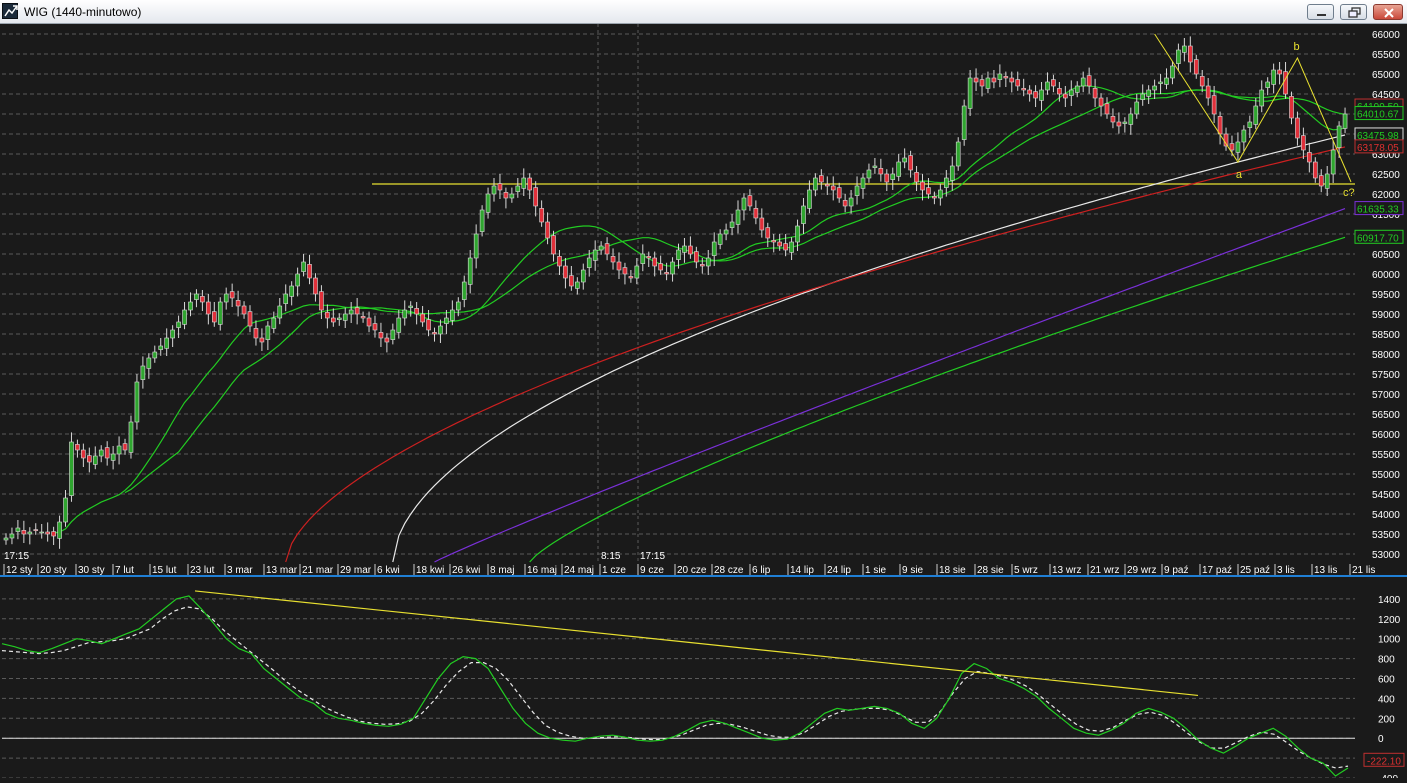 This screenshot has width=1407, height=783. Describe the element at coordinates (282, 570) in the screenshot. I see `x-tick-label: 13 mar` at that location.